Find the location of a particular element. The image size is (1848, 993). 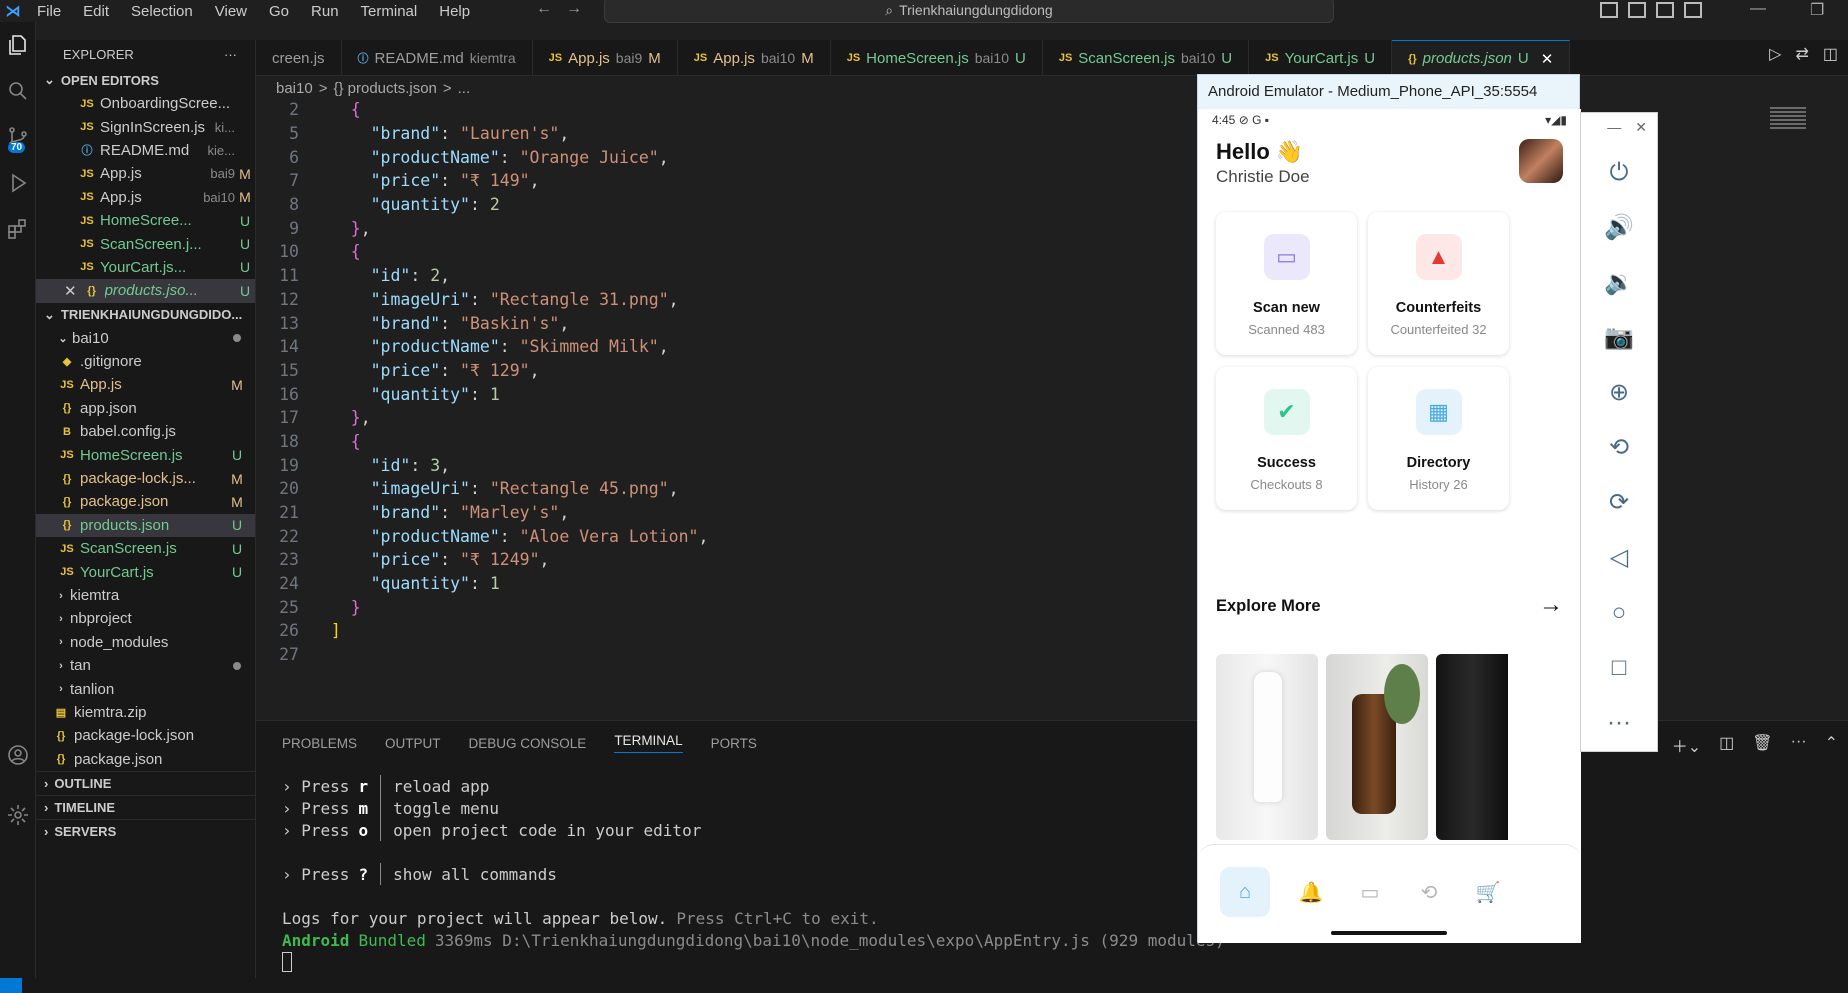

more-options-icon: ··· is located at coordinates (1619, 722).